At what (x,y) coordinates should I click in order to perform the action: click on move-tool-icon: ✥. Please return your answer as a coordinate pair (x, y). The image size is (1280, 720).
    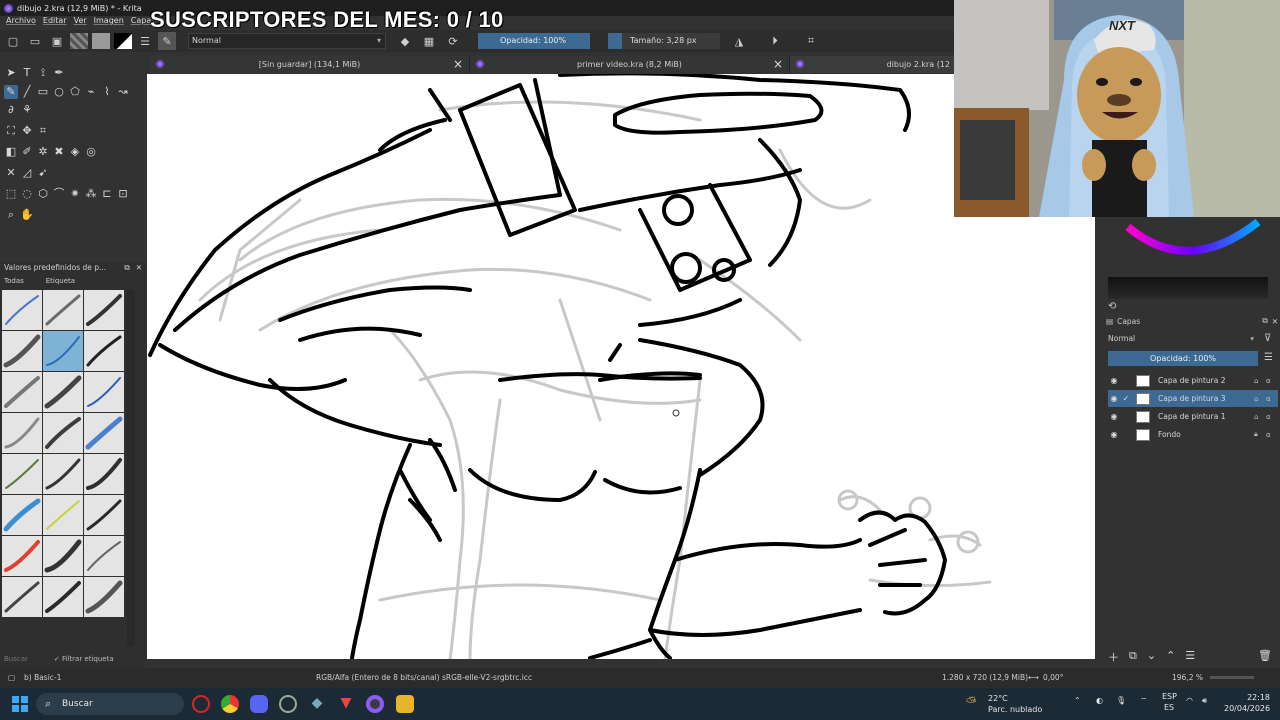
    Looking at the image, I should click on (27, 131).